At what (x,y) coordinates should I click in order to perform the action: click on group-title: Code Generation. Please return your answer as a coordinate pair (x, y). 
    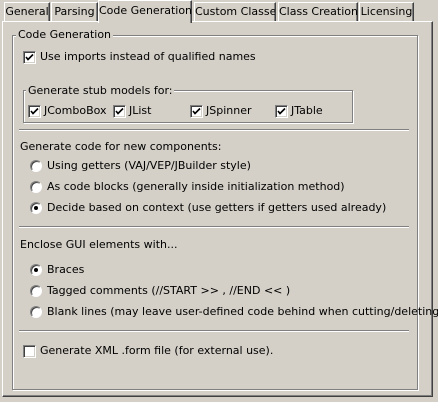
    Looking at the image, I should click on (65, 34).